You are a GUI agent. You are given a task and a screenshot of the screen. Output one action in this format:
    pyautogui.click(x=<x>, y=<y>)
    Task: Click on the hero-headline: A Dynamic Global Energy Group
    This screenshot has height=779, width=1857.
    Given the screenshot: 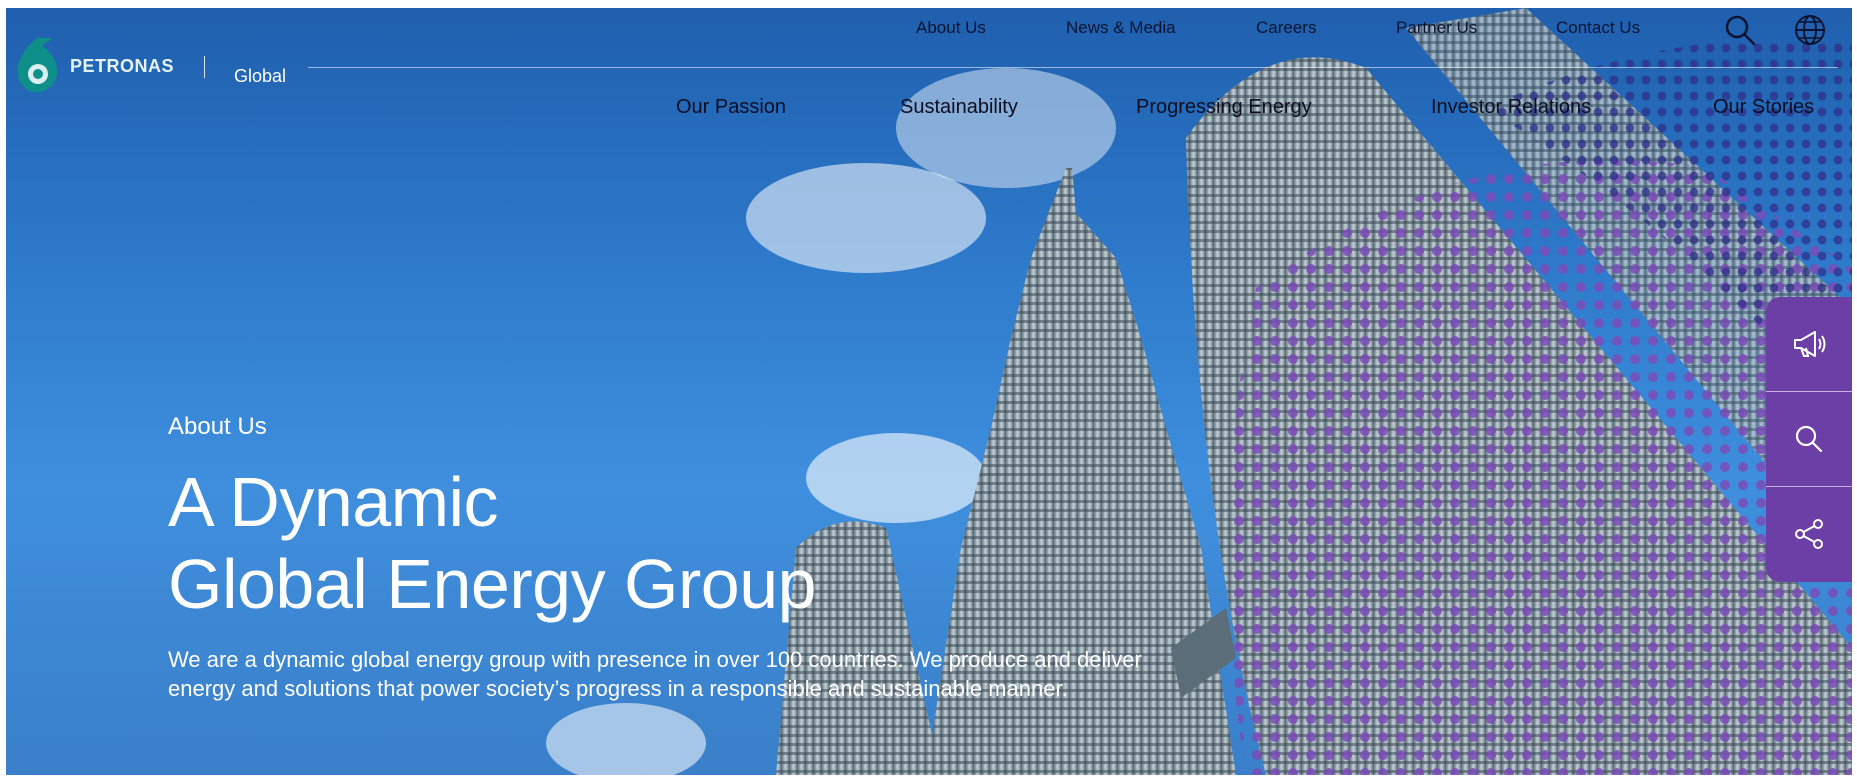 What is the action you would take?
    pyautogui.click(x=683, y=543)
    